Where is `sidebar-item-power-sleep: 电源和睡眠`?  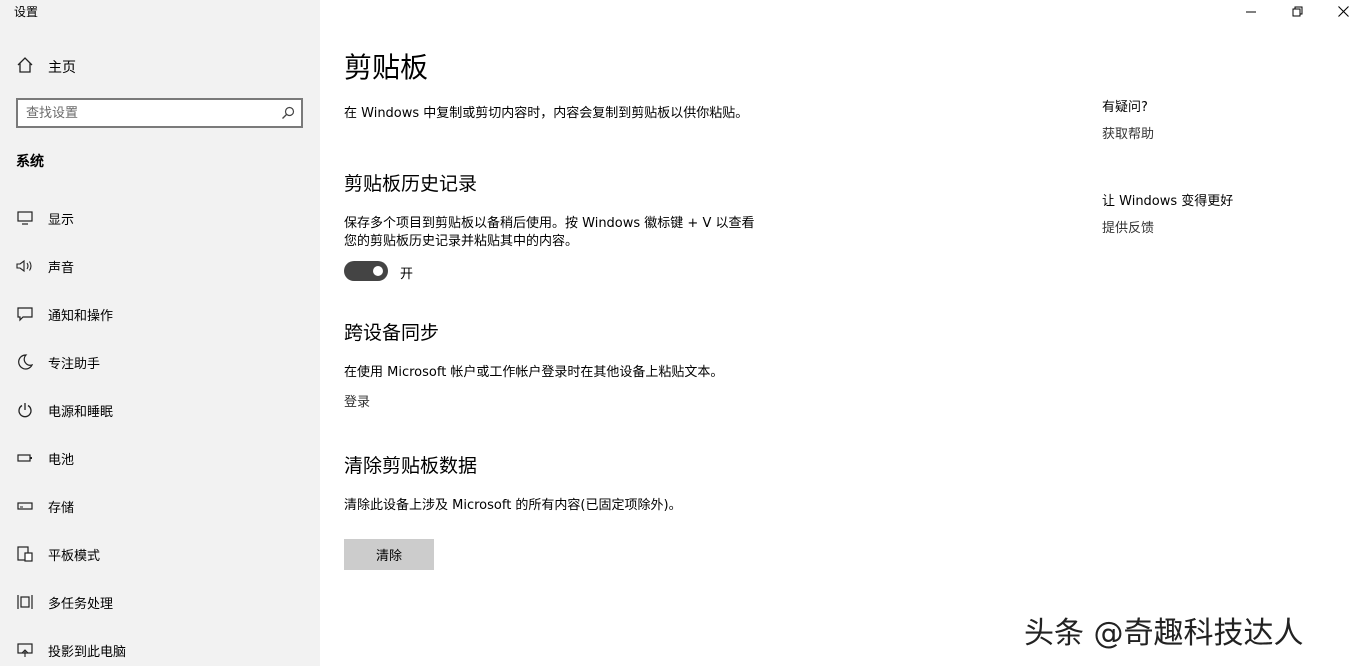
sidebar-item-power-sleep: 电源和睡眠 is located at coordinates (161, 410).